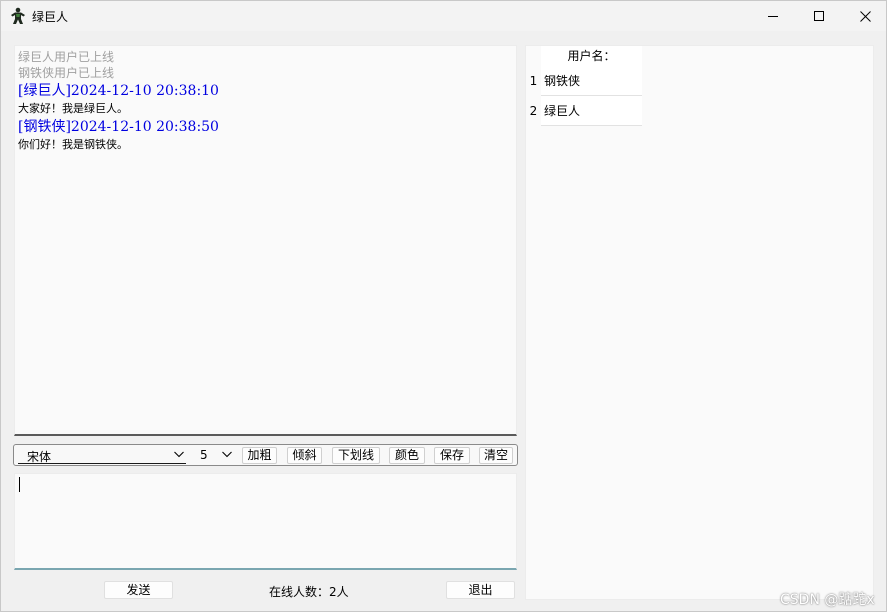 The width and height of the screenshot is (887, 612). I want to click on minimize-button, so click(773, 16).